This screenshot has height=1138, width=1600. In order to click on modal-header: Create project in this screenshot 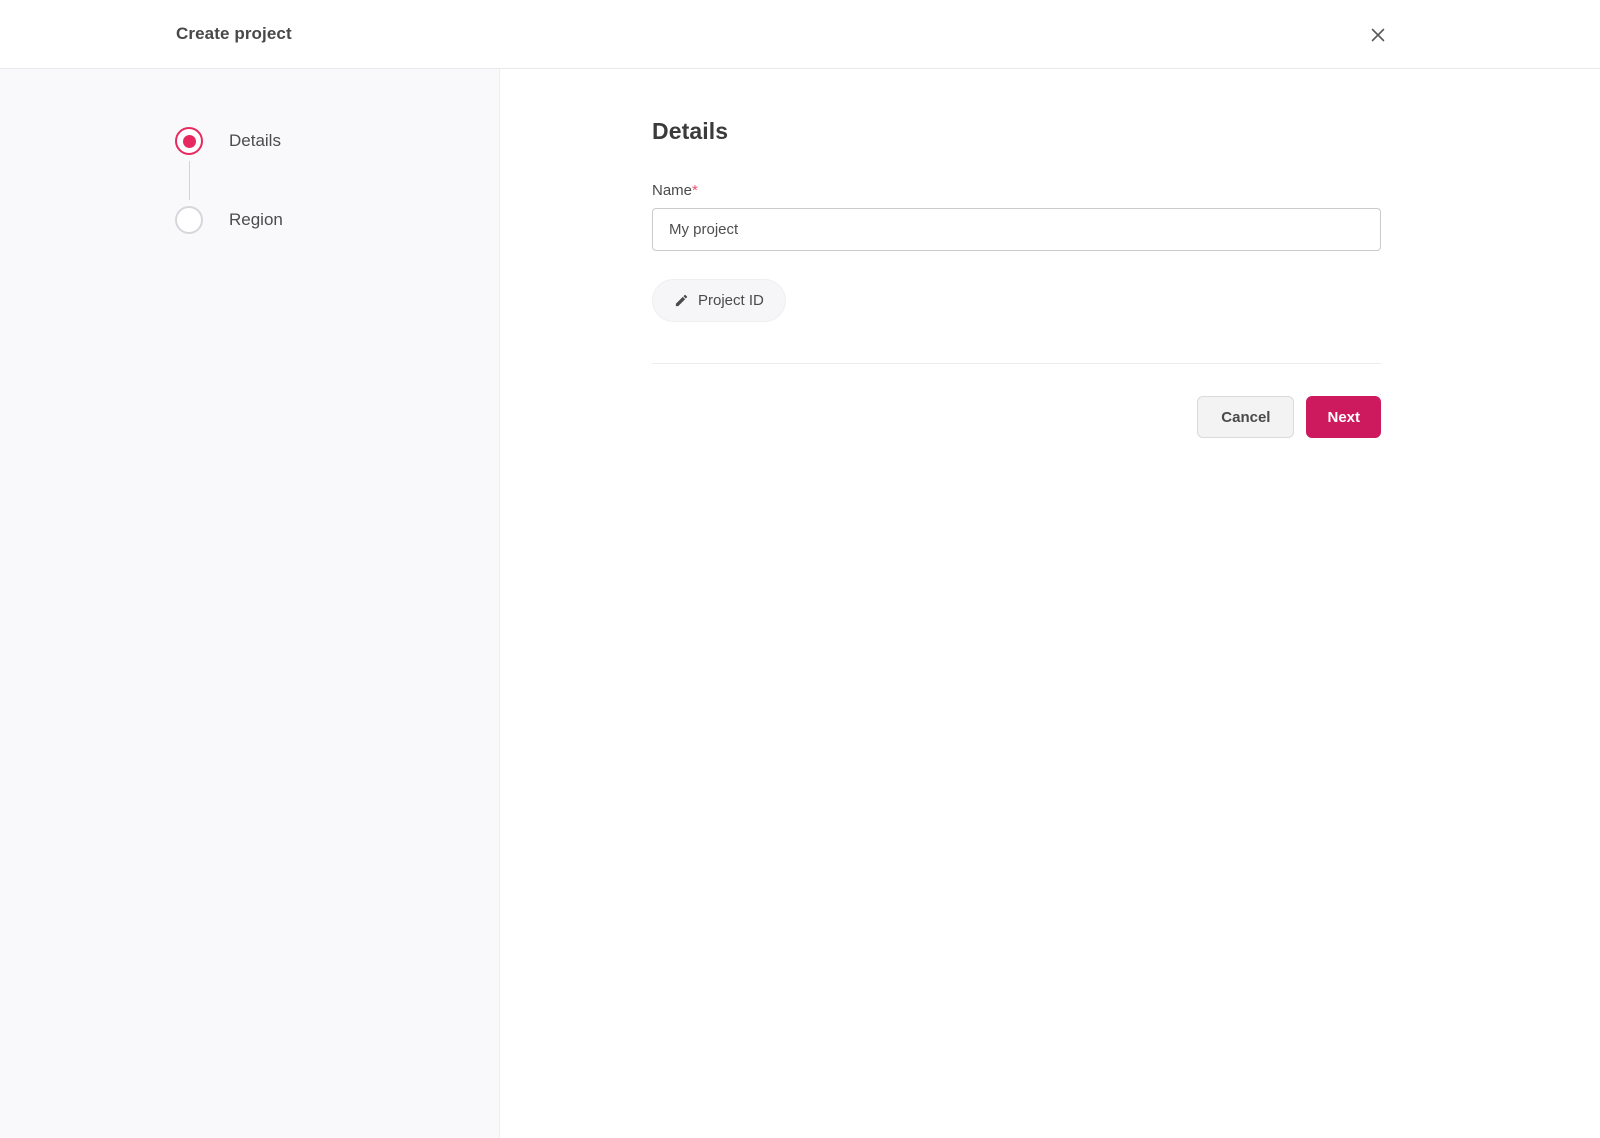, I will do `click(800, 34)`.